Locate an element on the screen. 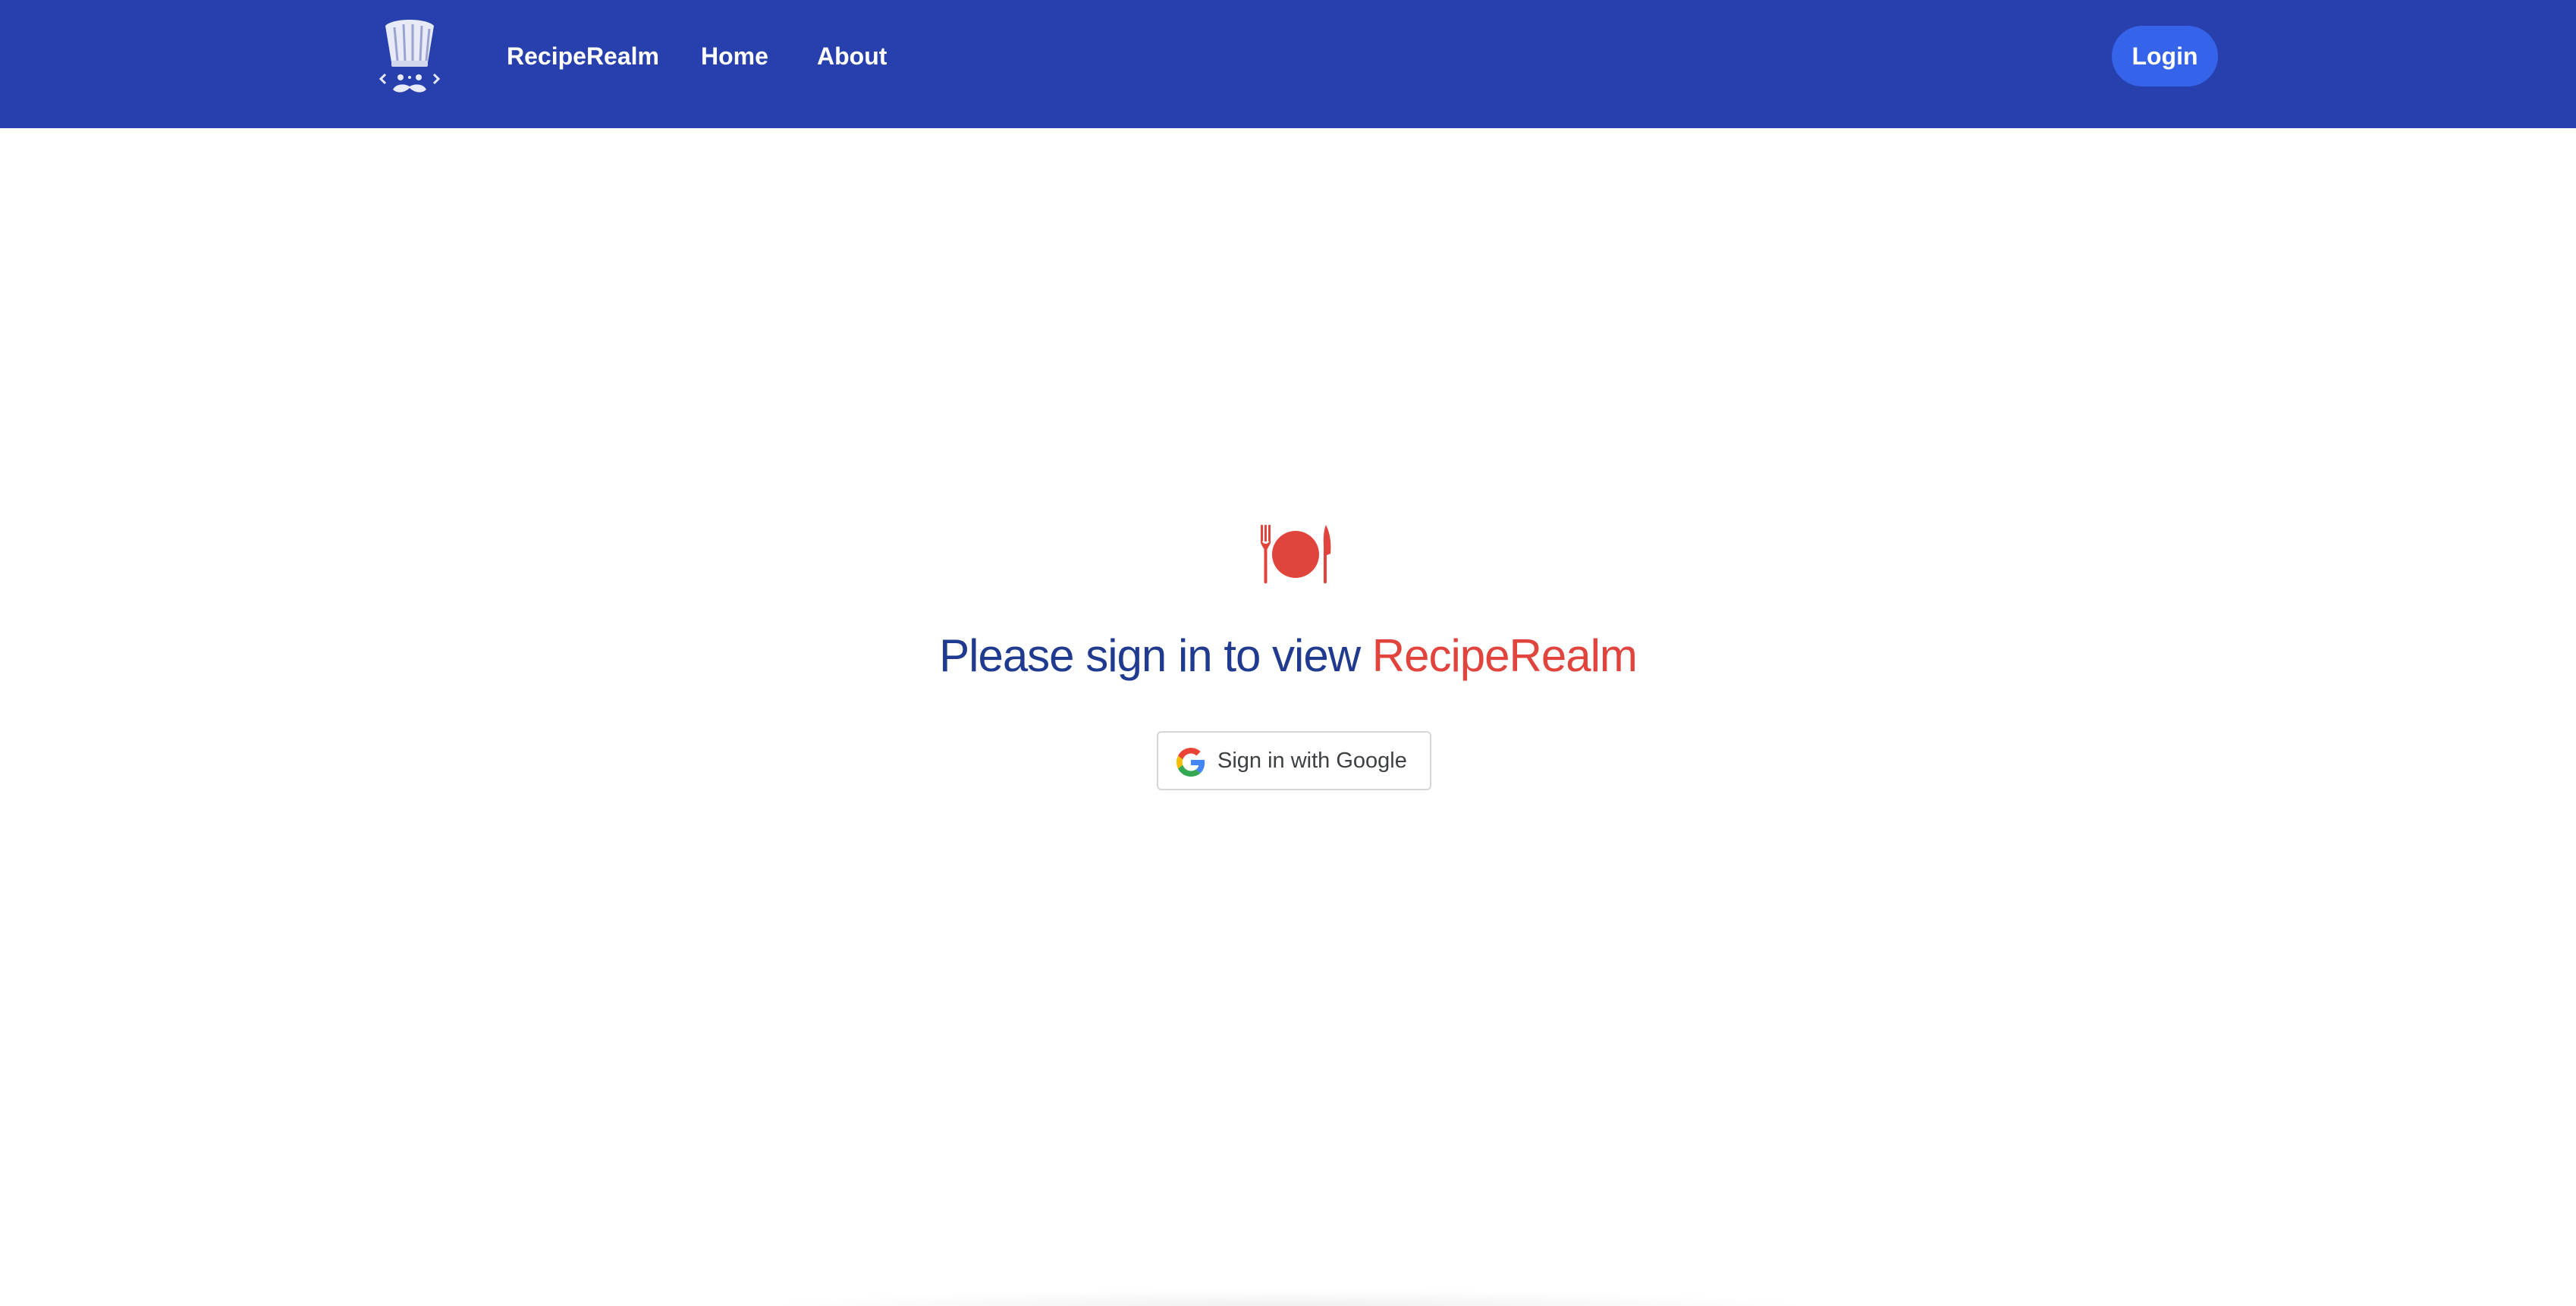  fork-plate-knife-icon is located at coordinates (1295, 554).